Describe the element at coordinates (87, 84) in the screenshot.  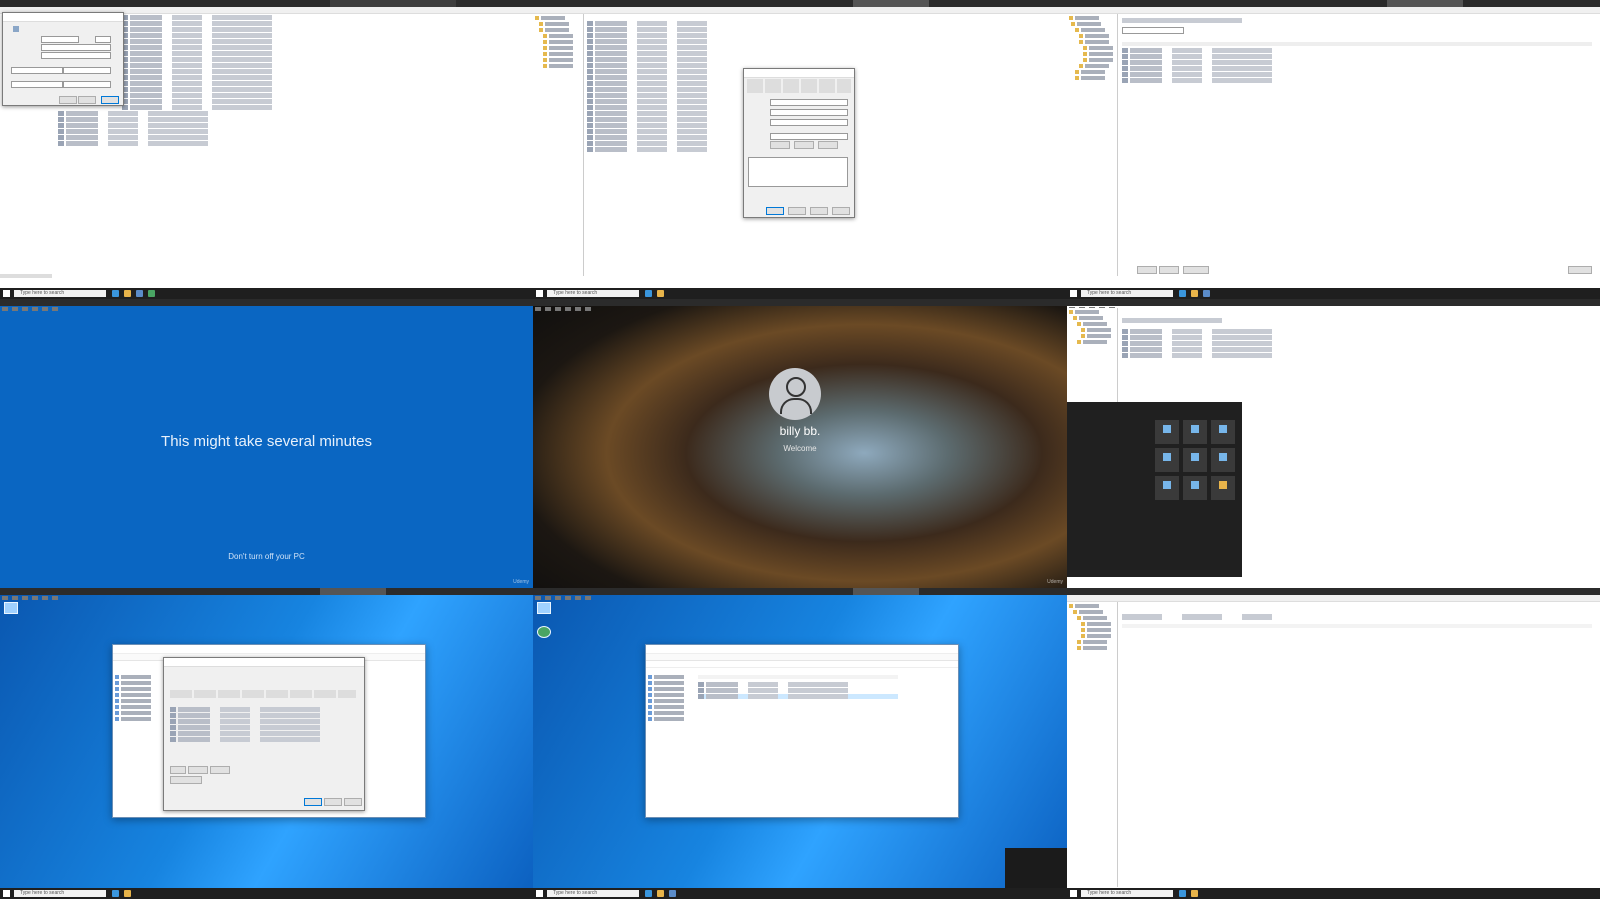
I see `pre2000-logon-field` at that location.